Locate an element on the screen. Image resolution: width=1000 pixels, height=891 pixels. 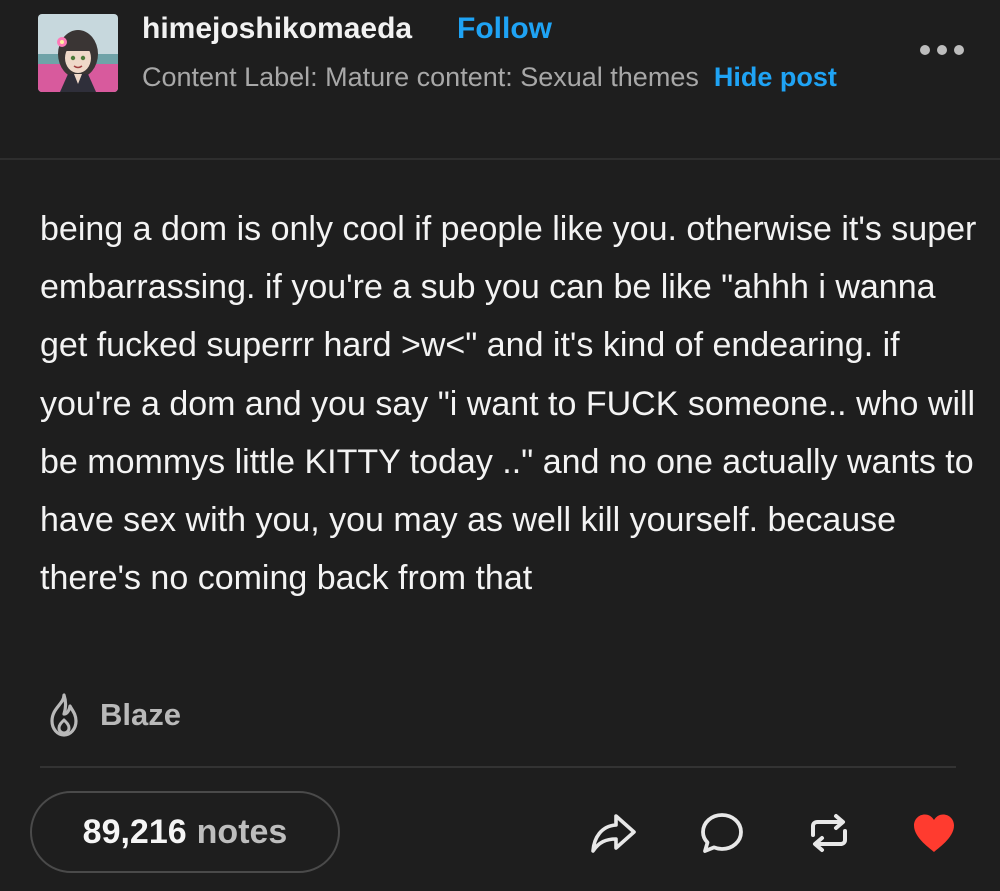
reblog-button is located at coordinates (829, 833).